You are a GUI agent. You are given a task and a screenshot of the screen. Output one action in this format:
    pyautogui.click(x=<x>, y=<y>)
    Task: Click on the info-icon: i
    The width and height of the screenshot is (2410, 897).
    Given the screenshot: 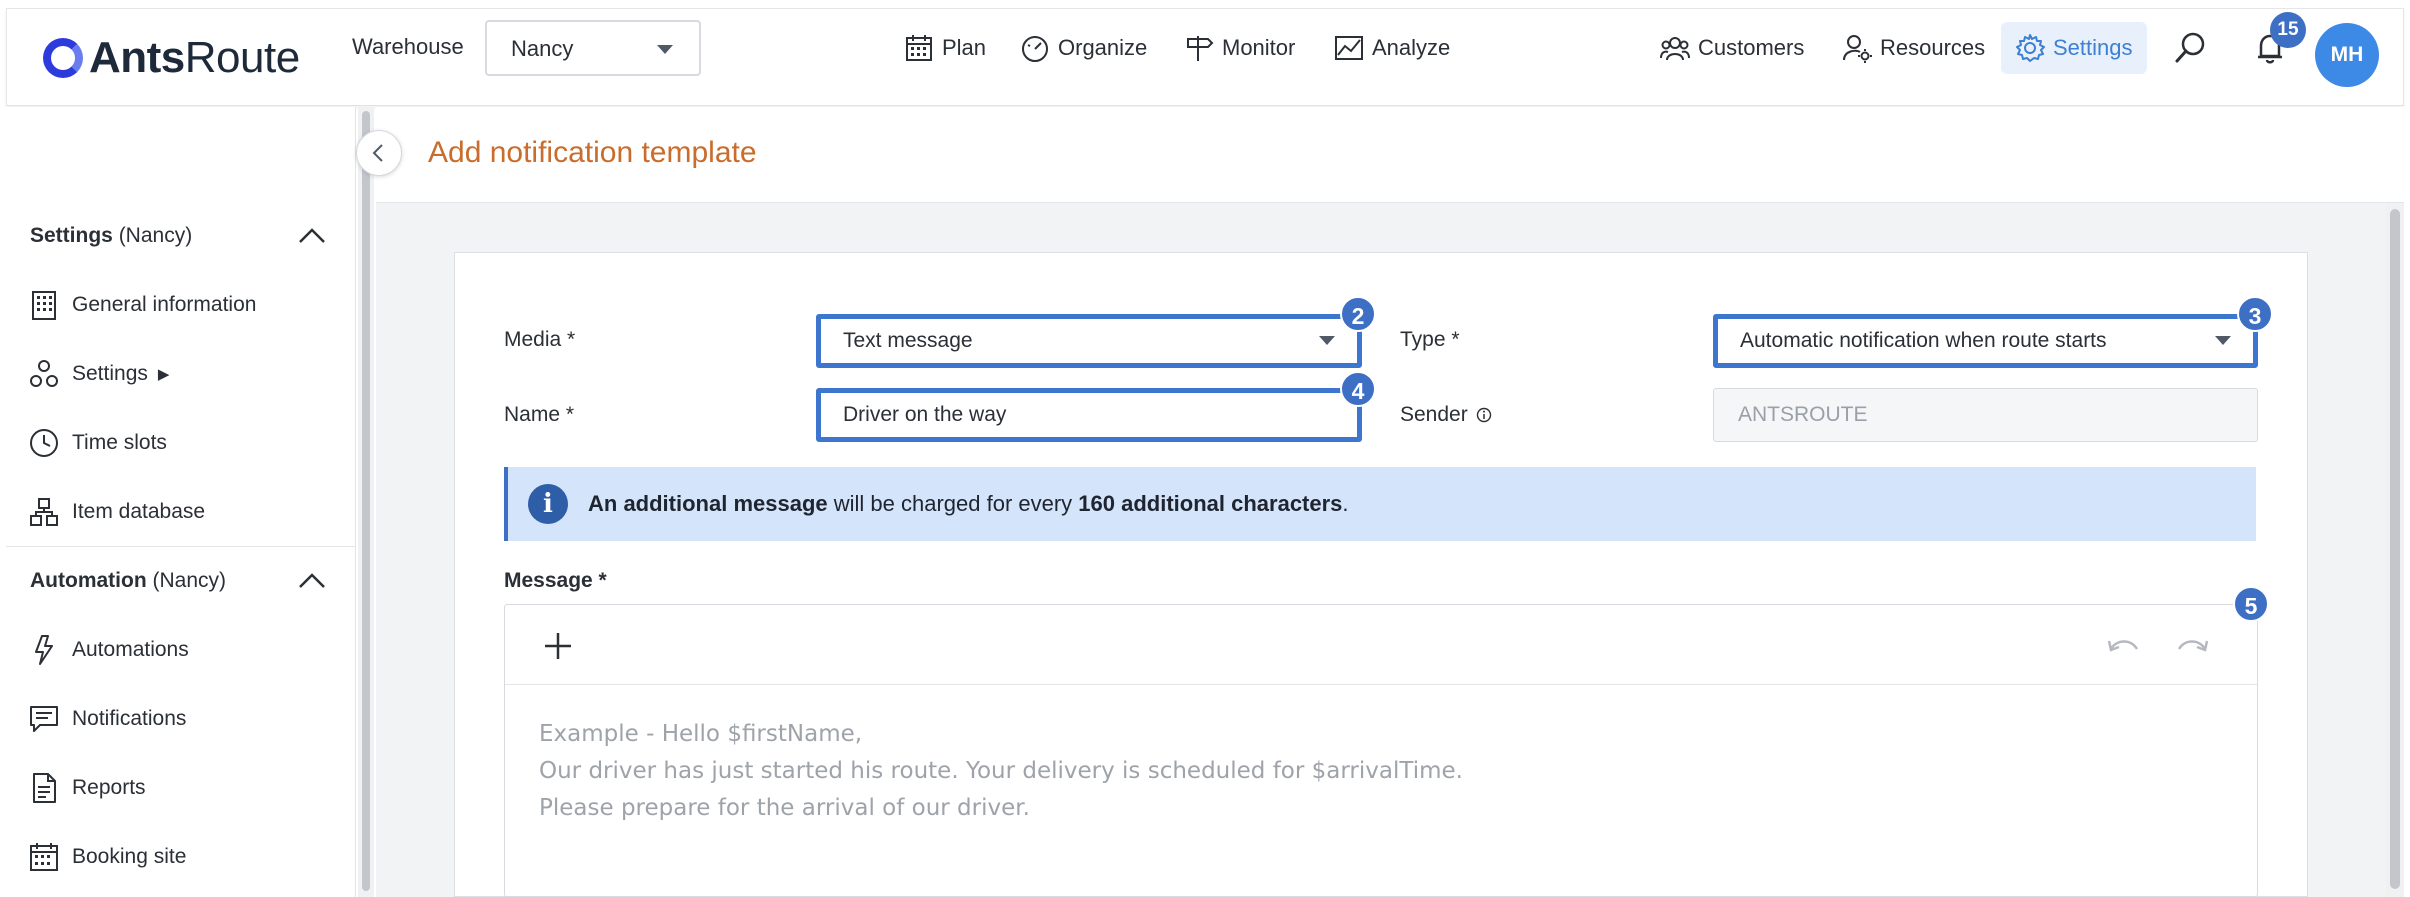 What is the action you would take?
    pyautogui.click(x=548, y=504)
    